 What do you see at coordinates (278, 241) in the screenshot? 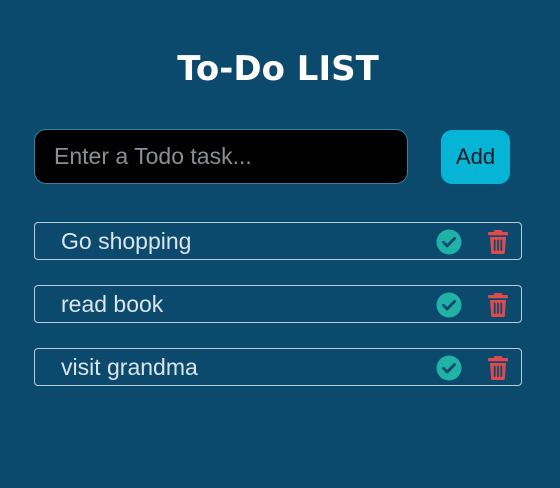
I see `todo-item: Go shopping` at bounding box center [278, 241].